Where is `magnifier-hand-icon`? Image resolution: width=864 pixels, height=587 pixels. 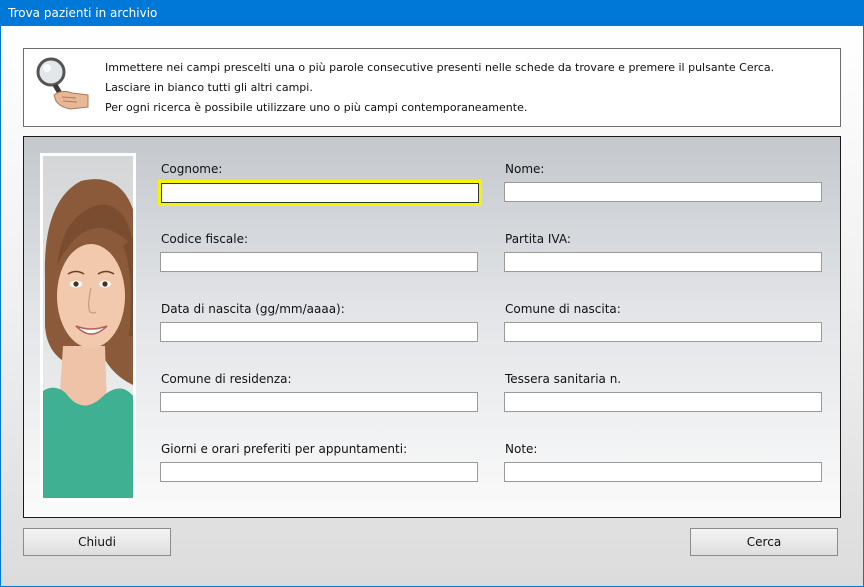 magnifier-hand-icon is located at coordinates (62, 83).